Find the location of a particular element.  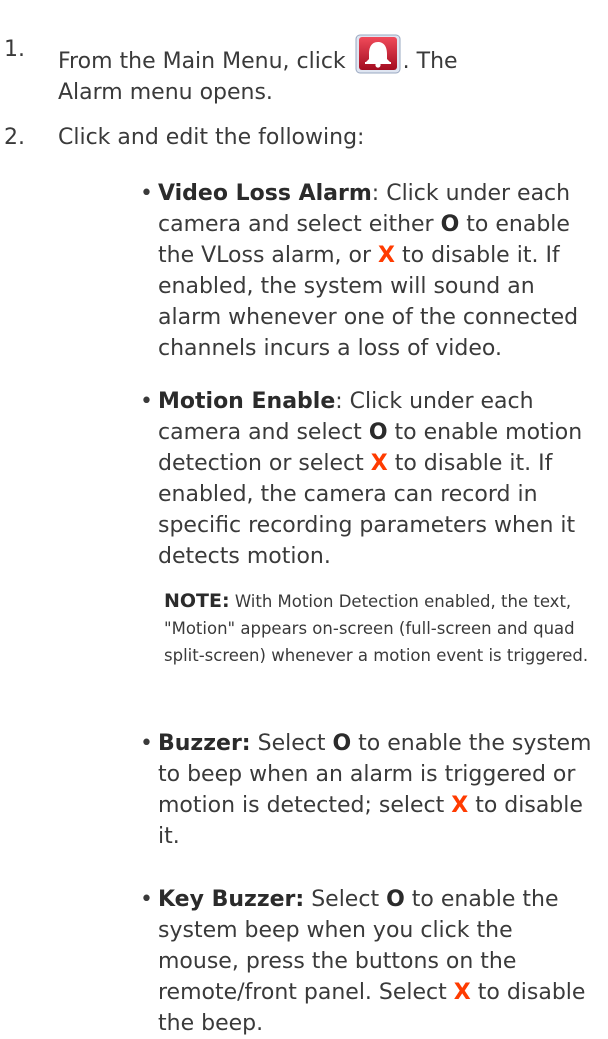

step-1-text-post: . The is located at coordinates (430, 61).